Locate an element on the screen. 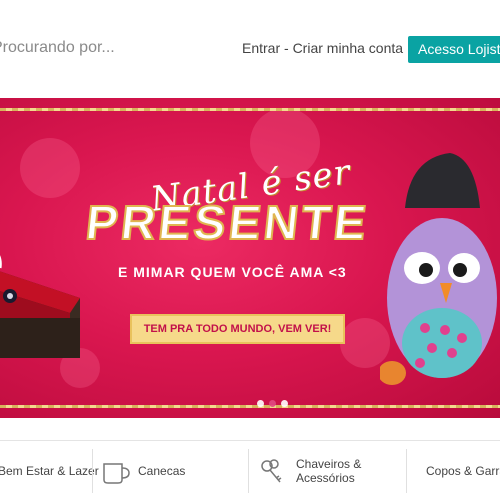  category-leisure: Bem Estar & Lazer is located at coordinates (49, 471).